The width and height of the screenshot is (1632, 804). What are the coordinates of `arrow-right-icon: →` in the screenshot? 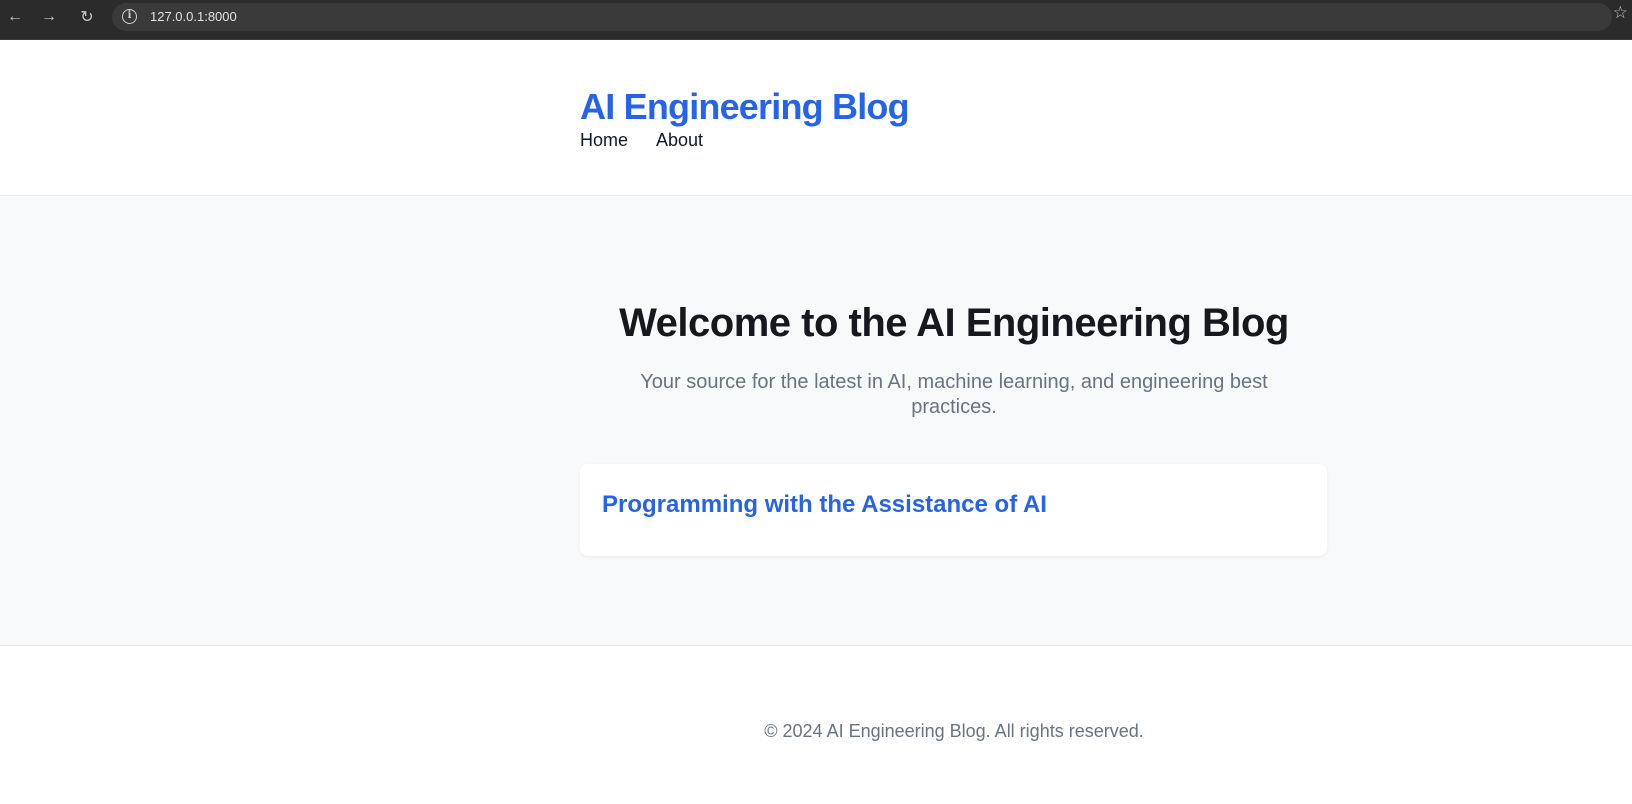 It's located at (49, 16).